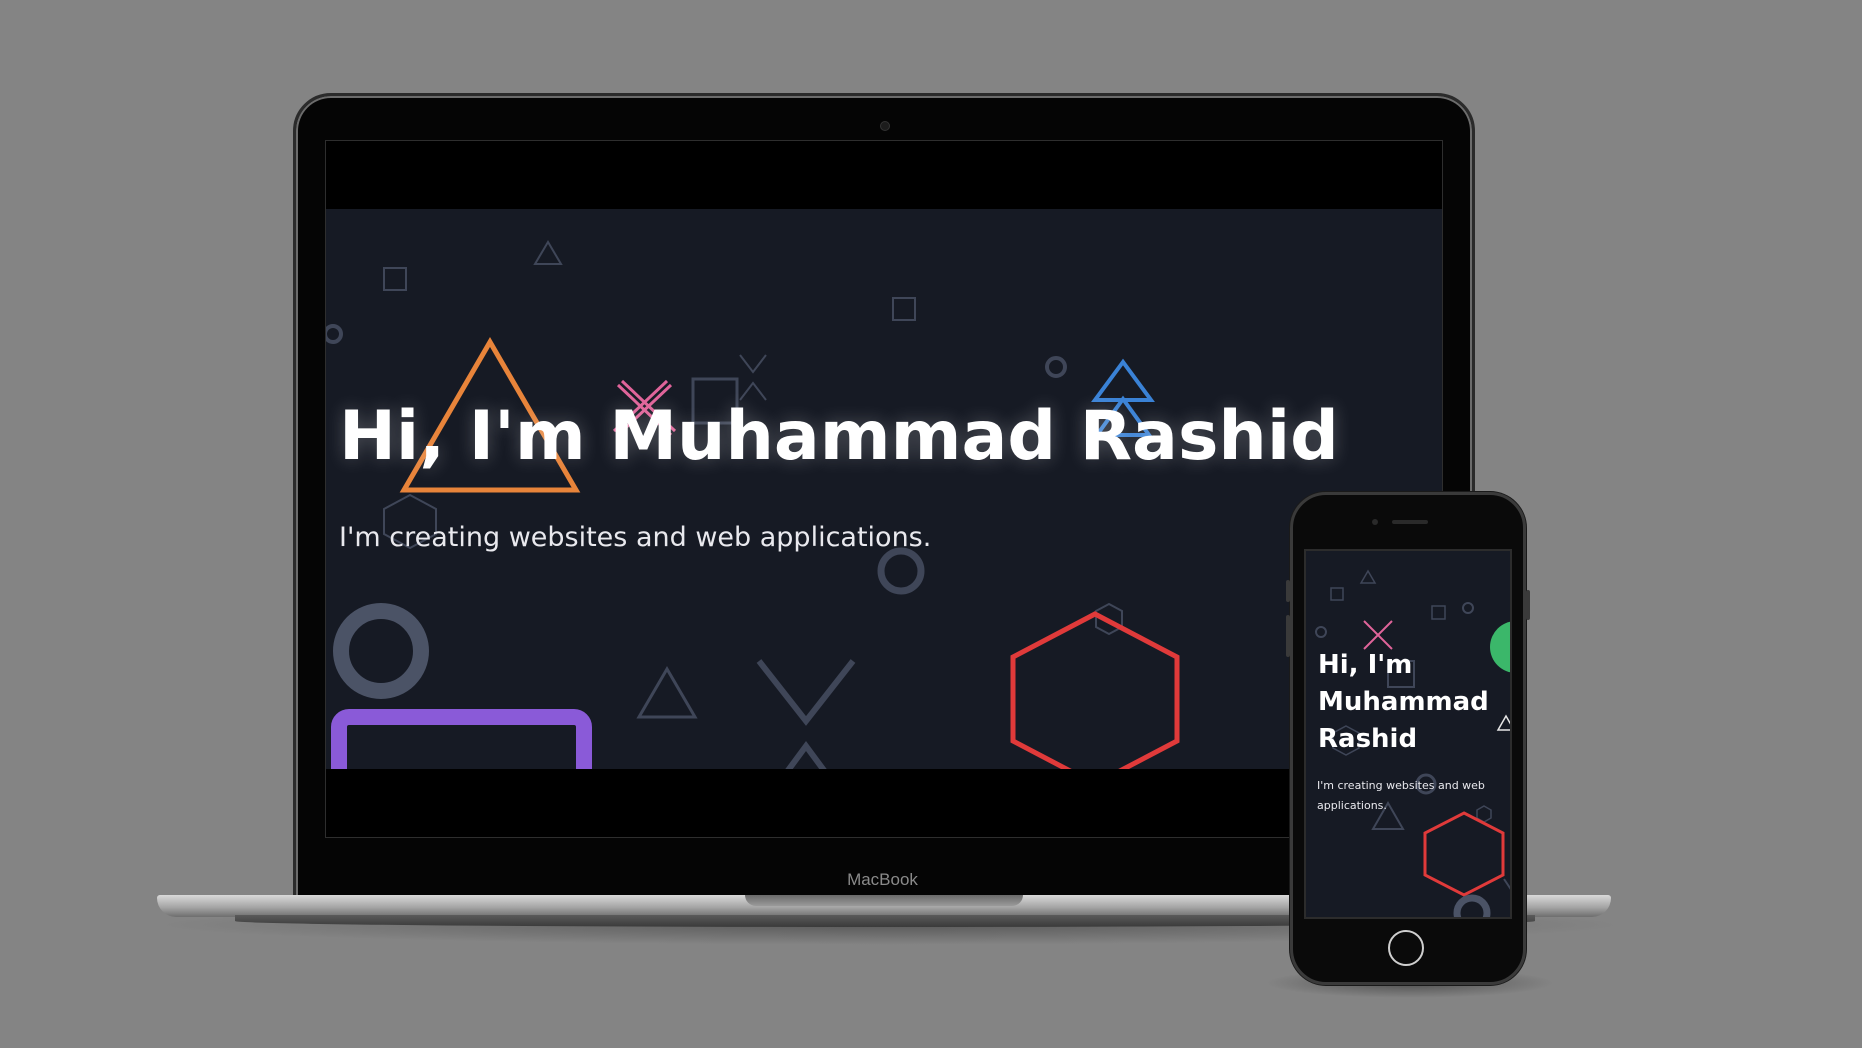  I want to click on hero-title: Hi, I'm Muhammad Rashid, so click(839, 436).